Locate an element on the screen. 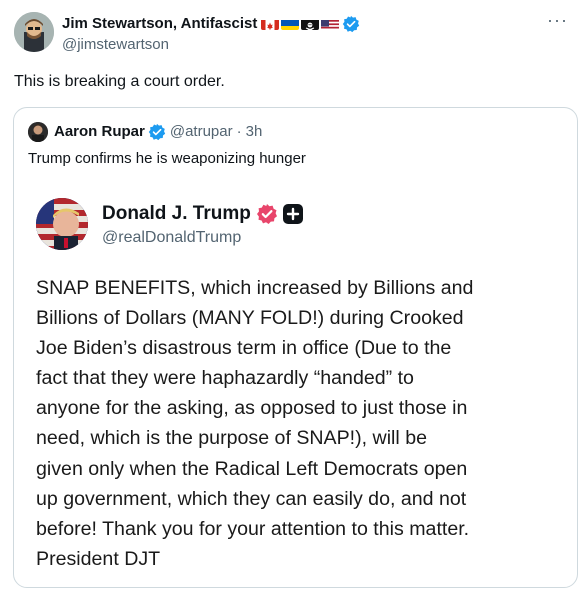 The image size is (582, 595). tweet-text: This is breaking a court order. is located at coordinates (119, 81).